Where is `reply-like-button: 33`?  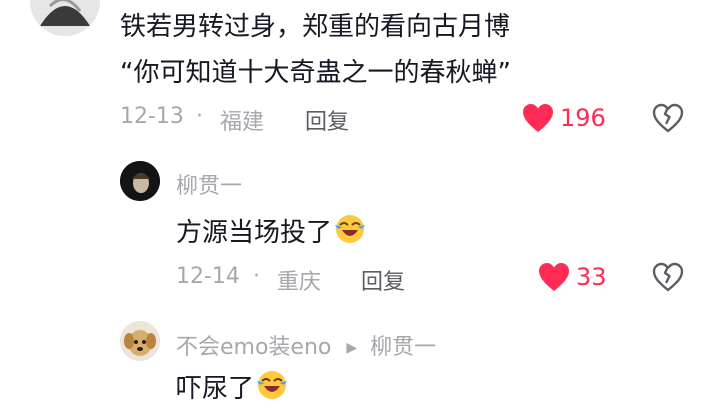 reply-like-button: 33 is located at coordinates (572, 277).